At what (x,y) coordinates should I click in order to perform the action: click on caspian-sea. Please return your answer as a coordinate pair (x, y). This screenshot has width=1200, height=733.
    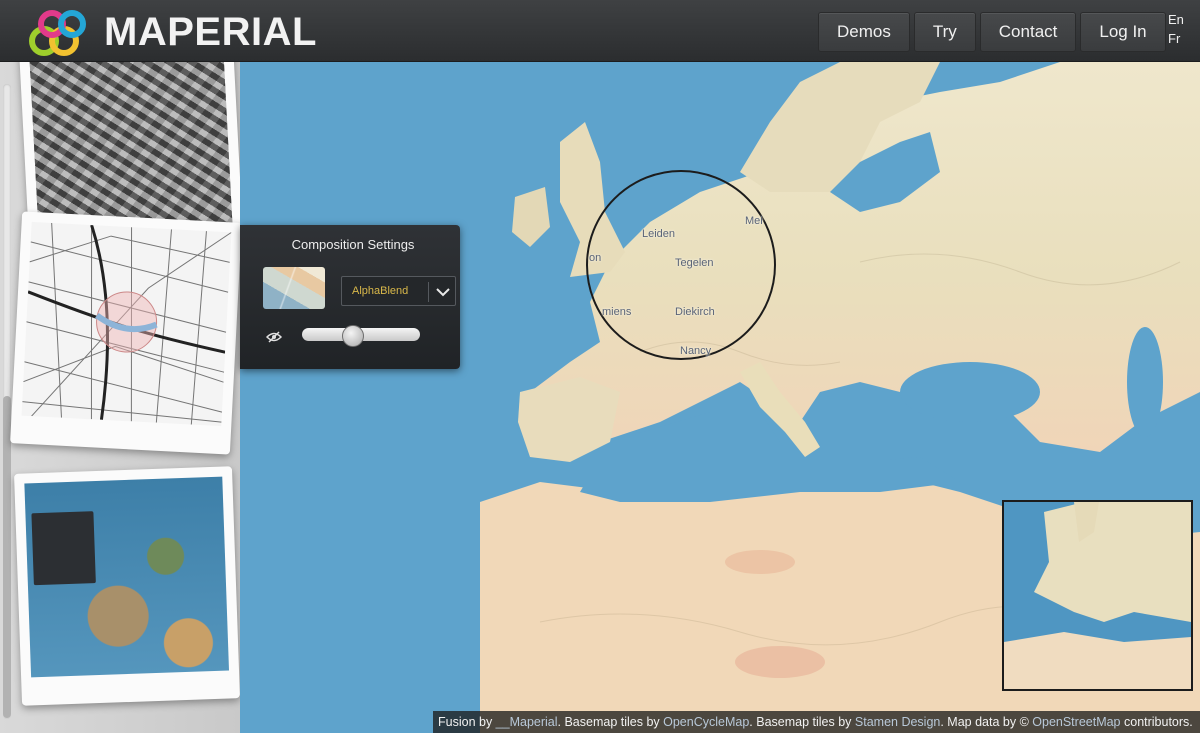
    Looking at the image, I should click on (1145, 382).